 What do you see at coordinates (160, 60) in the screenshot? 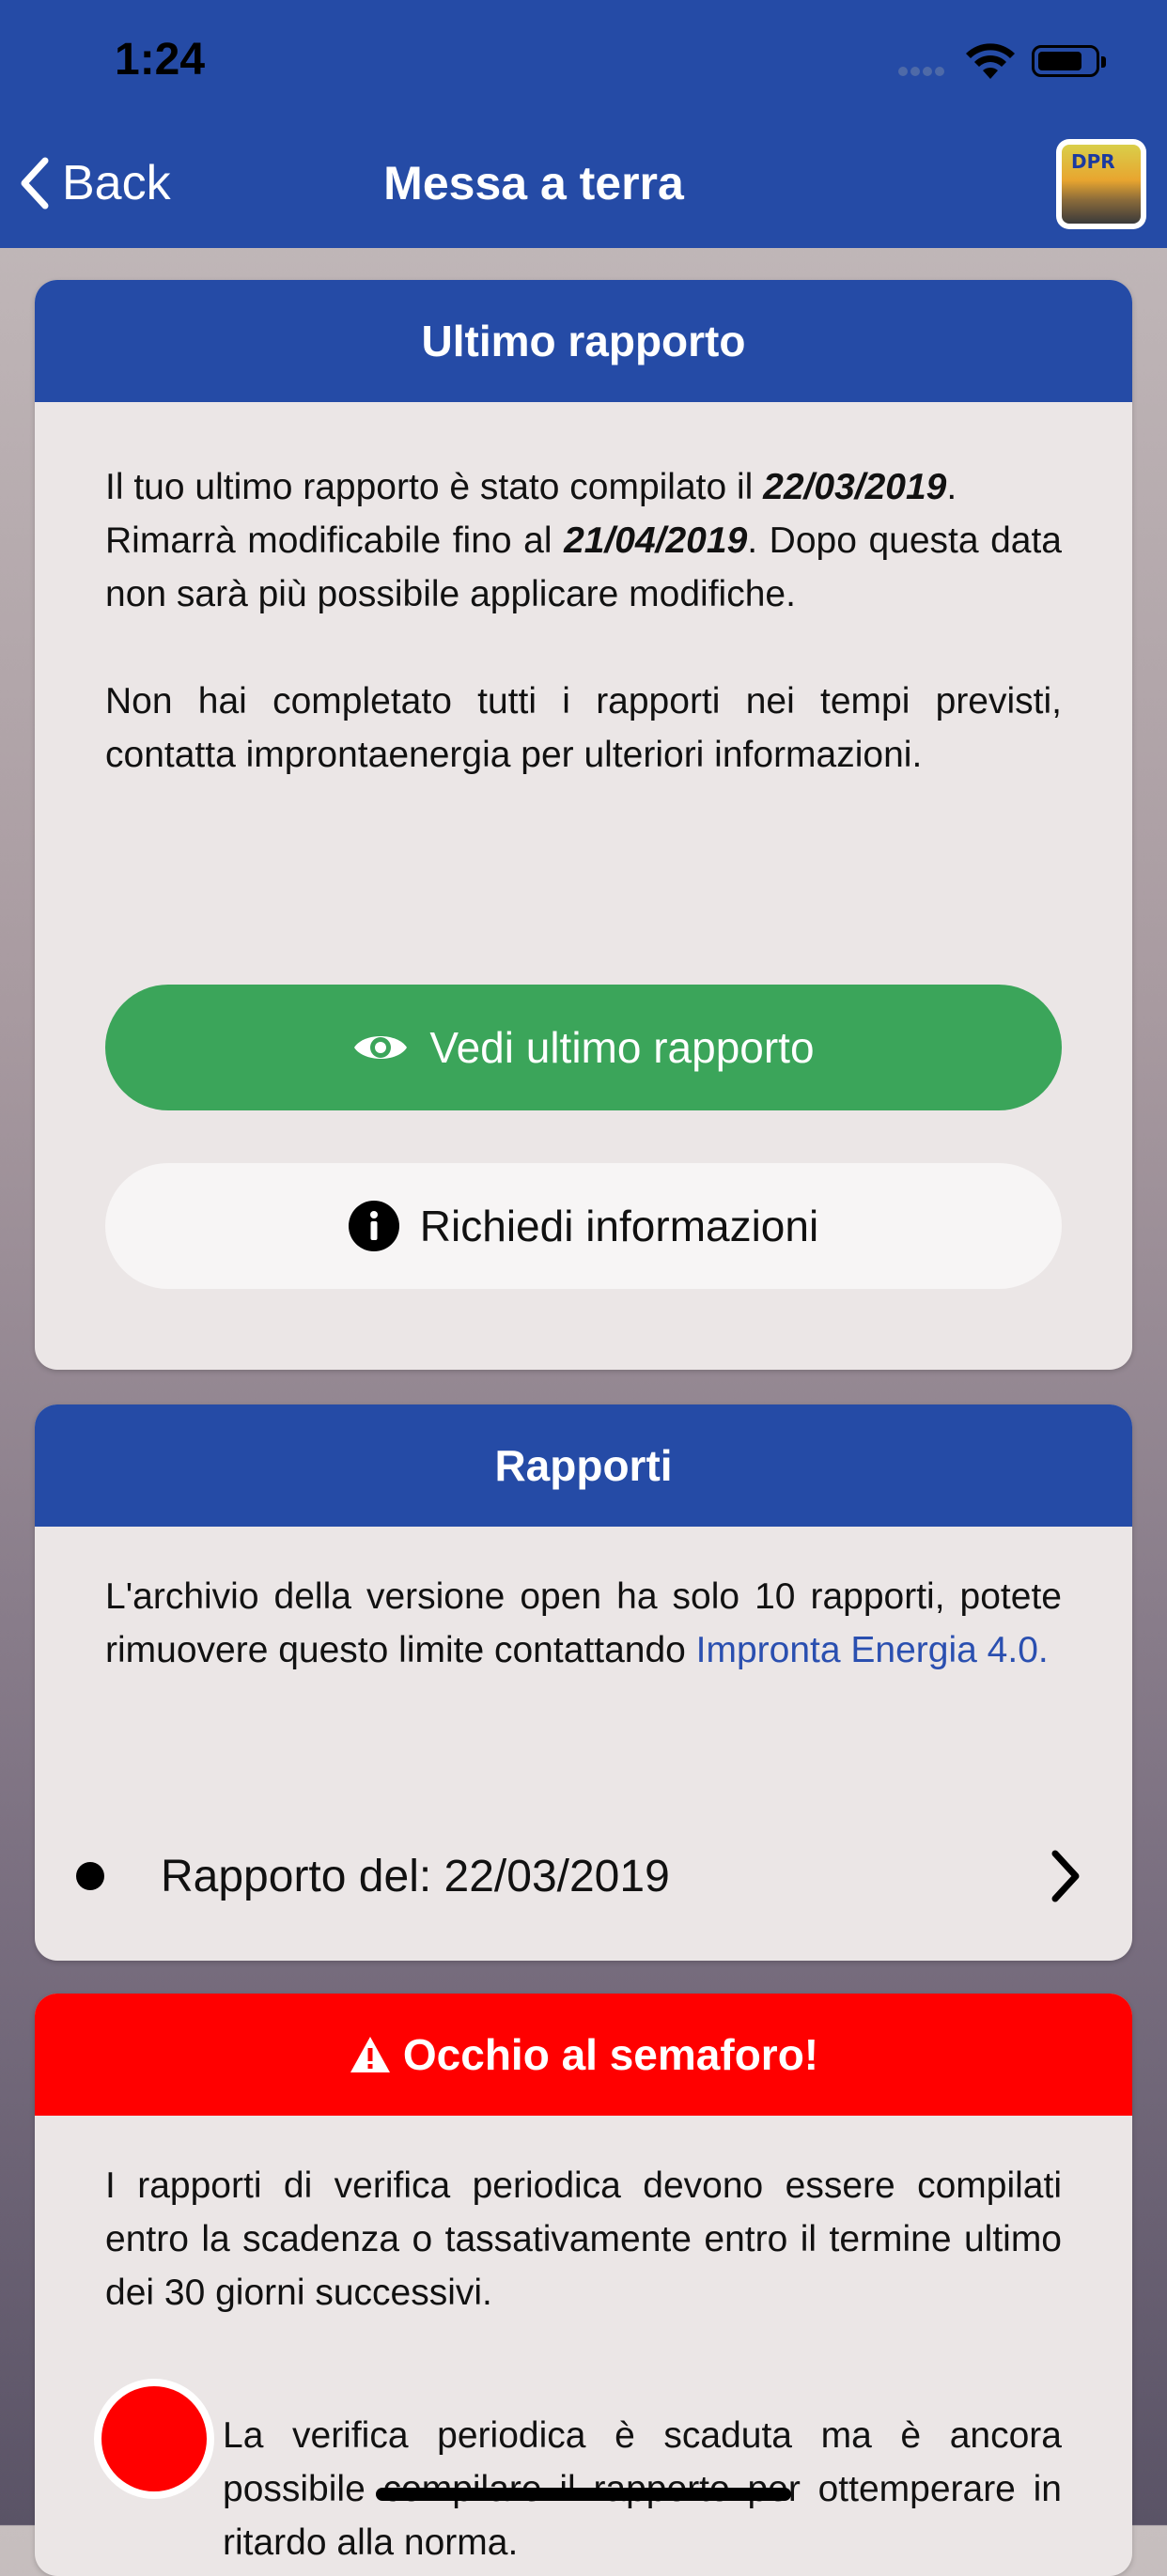
I see `status-time: 1:24` at bounding box center [160, 60].